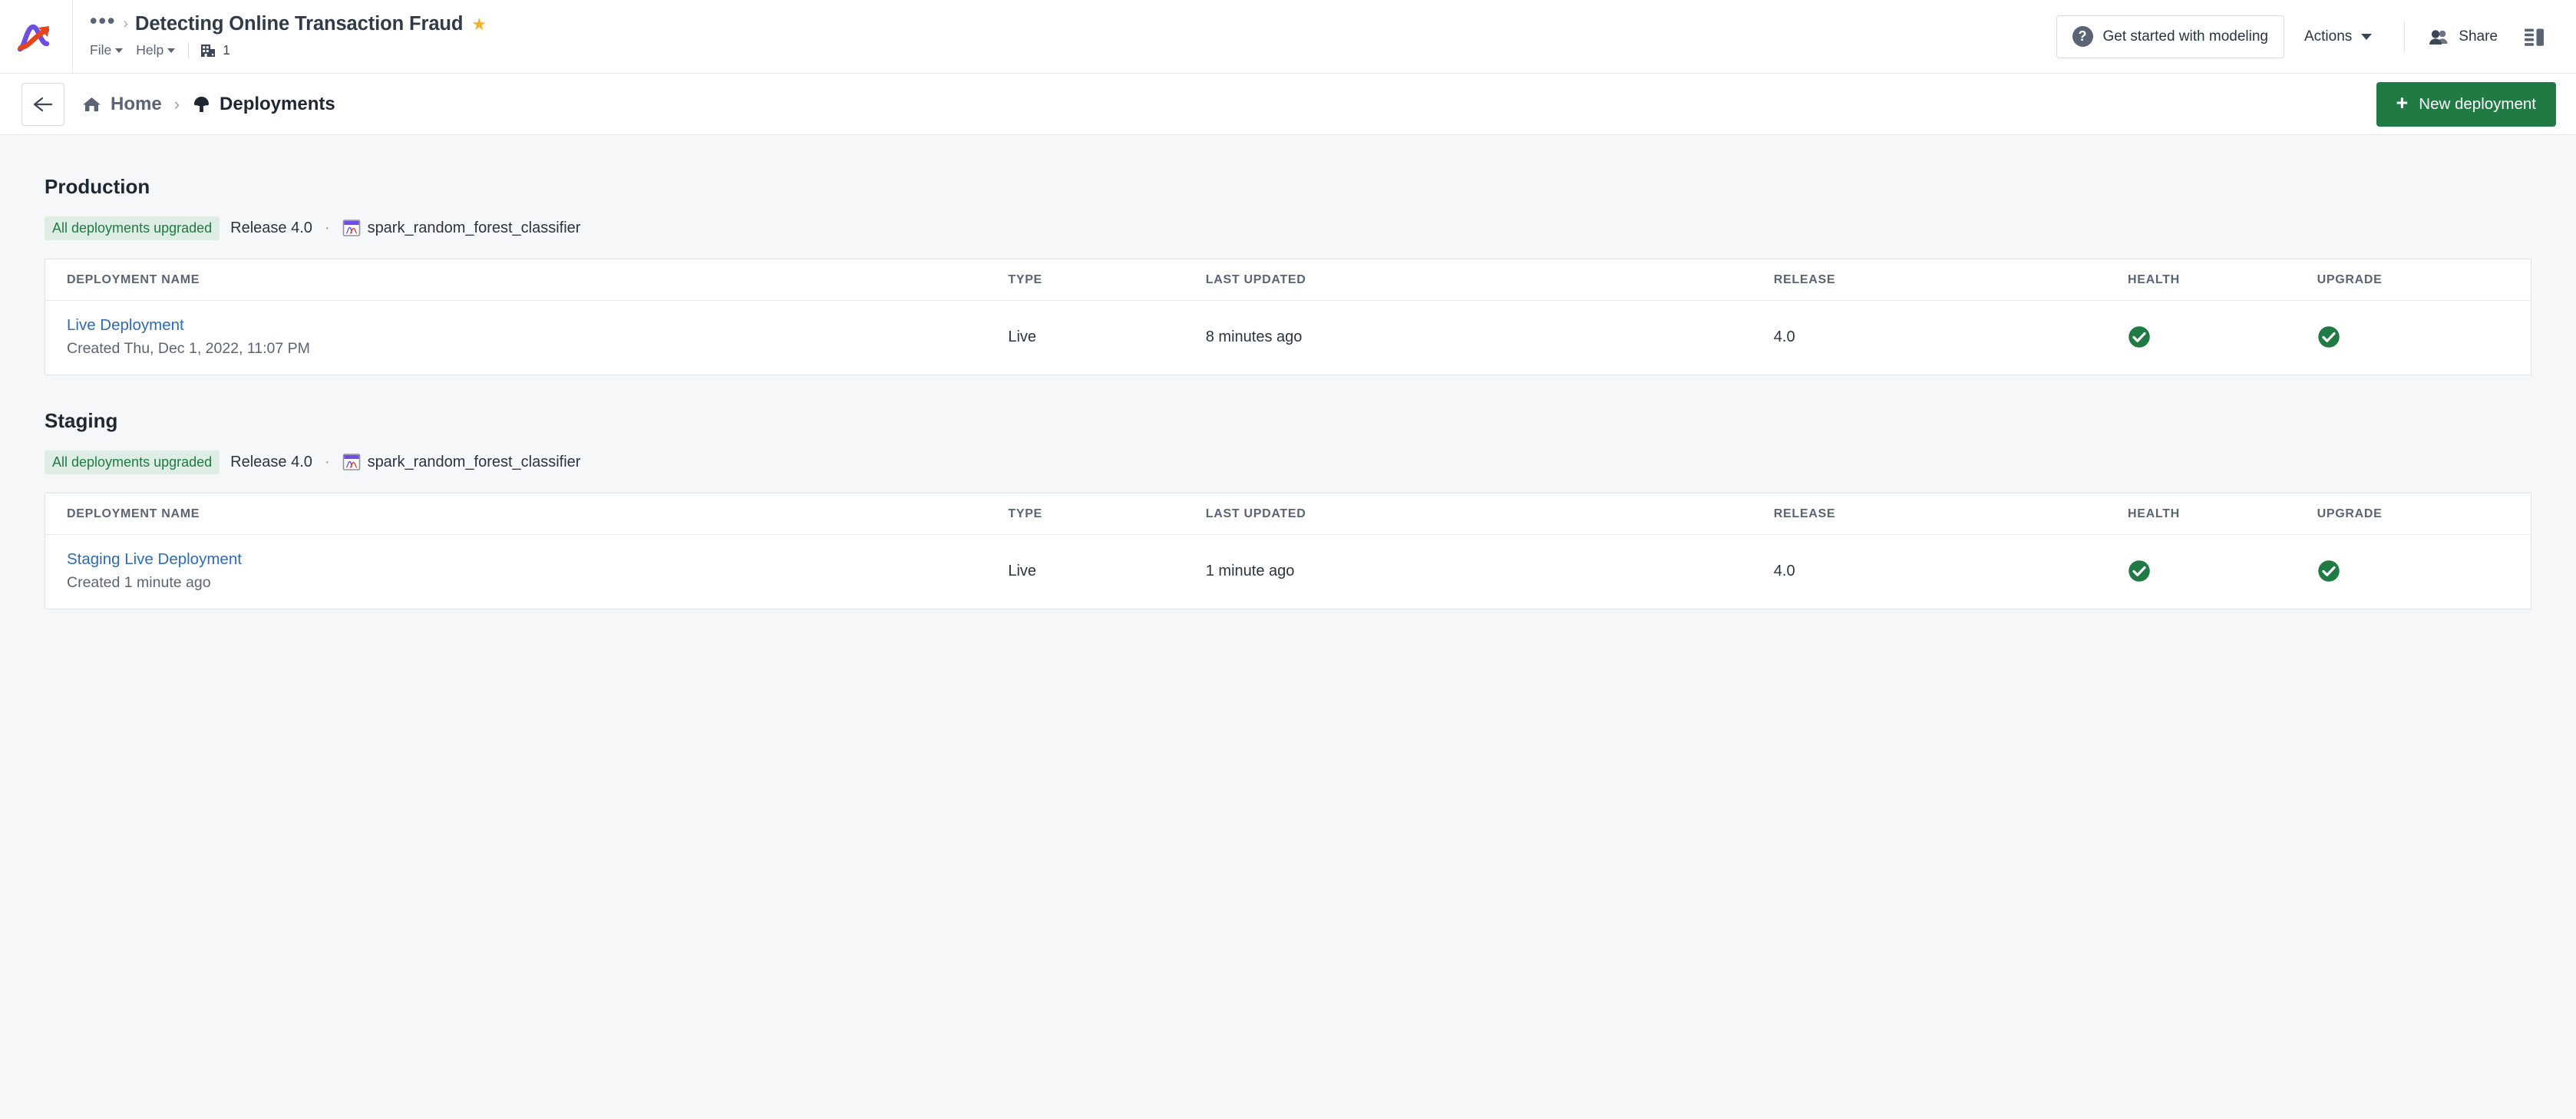 The height and width of the screenshot is (1119, 2576). Describe the element at coordinates (2082, 36) in the screenshot. I see `help-question-icon: ?` at that location.